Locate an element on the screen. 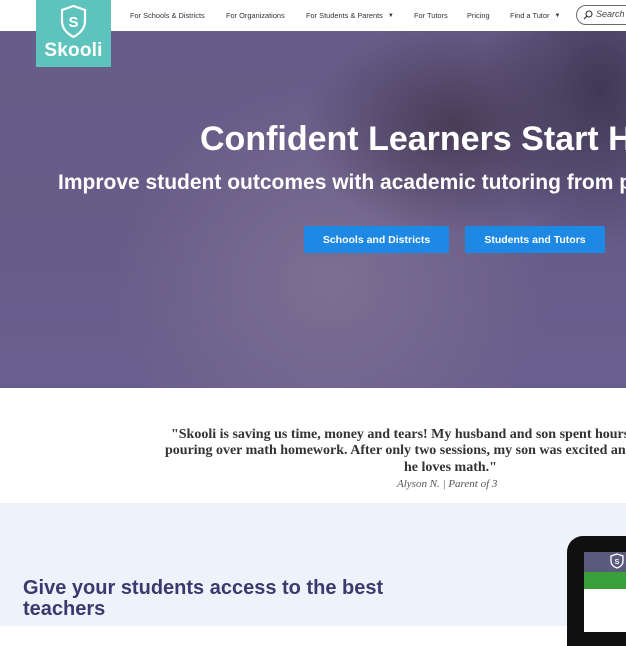 Image resolution: width=626 pixels, height=646 pixels. nav-item-find-tutor: Find a Tutor ▼ is located at coordinates (535, 15).